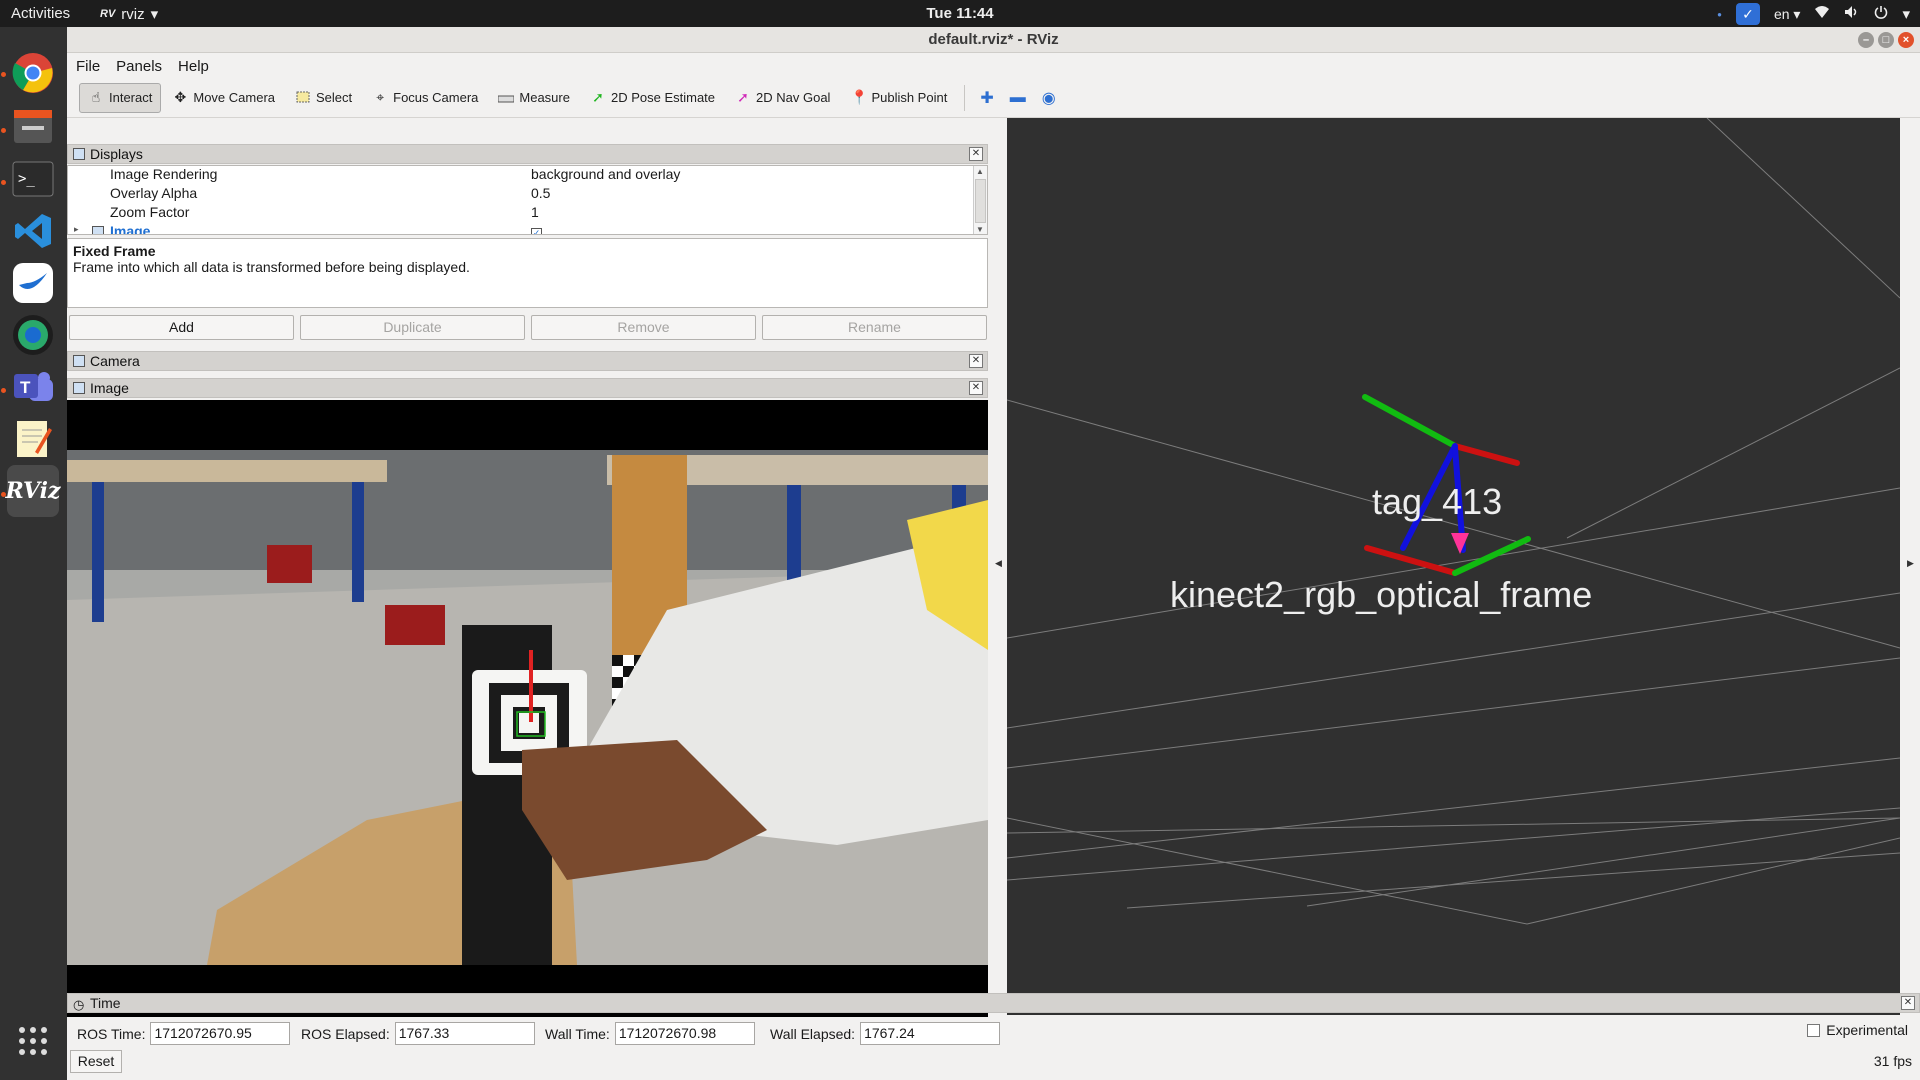 This screenshot has height=1080, width=1920. I want to click on pose-estimate-tool-button: ➚ 2D Pose Estimate, so click(652, 98).